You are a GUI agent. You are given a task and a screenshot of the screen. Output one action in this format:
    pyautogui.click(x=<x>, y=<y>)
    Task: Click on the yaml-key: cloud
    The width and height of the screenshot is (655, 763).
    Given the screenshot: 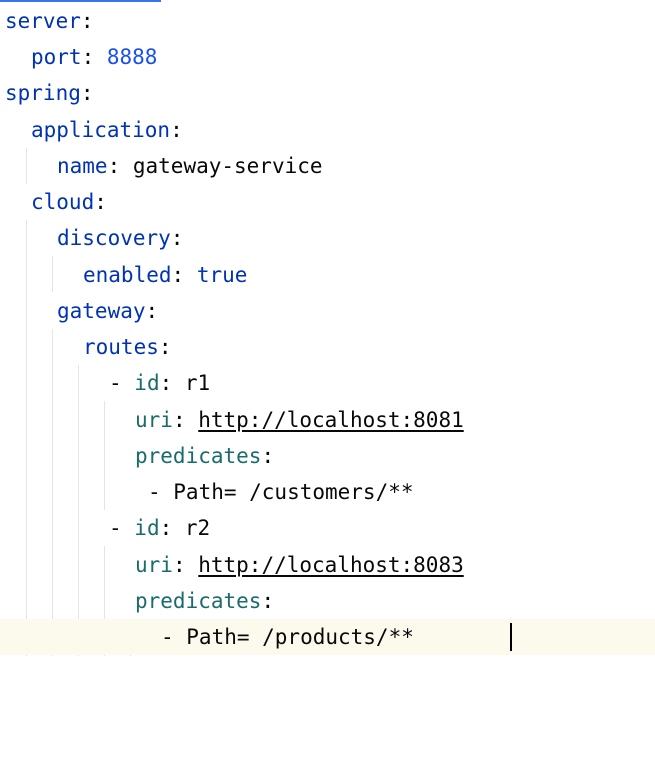 What is the action you would take?
    pyautogui.click(x=63, y=202)
    